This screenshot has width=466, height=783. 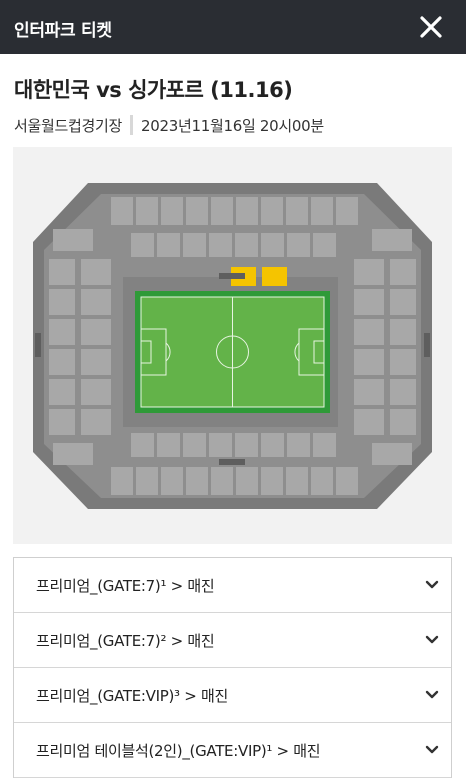 What do you see at coordinates (125, 585) in the screenshot?
I see `section-label: 프리미엄_(GATE:7)¹ > 매진` at bounding box center [125, 585].